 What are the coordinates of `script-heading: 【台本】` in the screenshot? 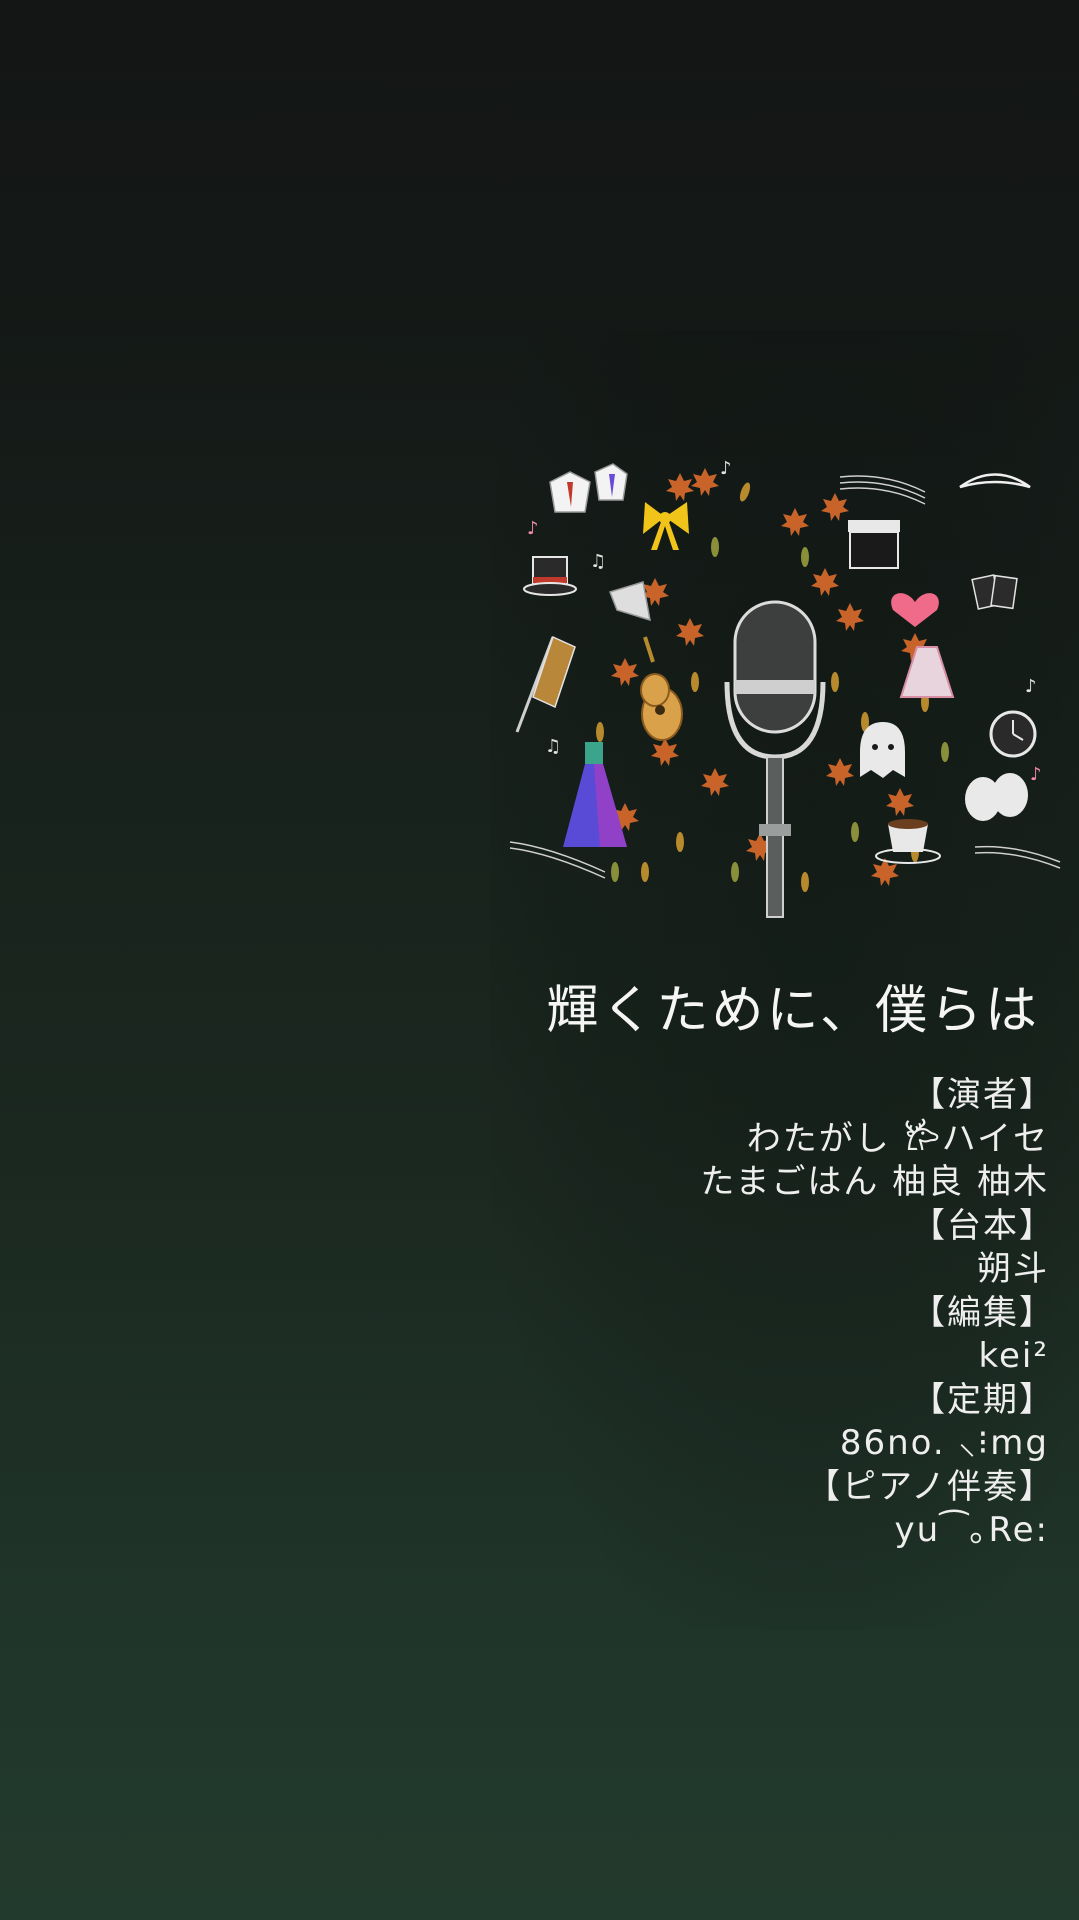 It's located at (983, 1225).